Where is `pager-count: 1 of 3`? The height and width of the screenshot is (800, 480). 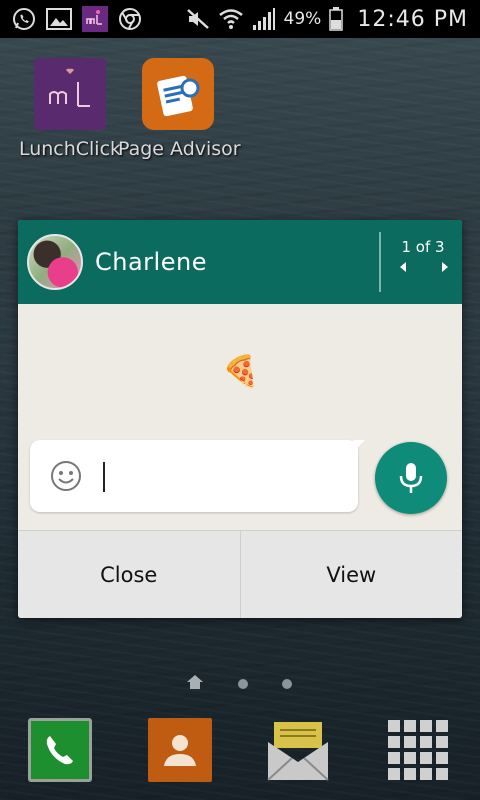 pager-count: 1 of 3 is located at coordinates (423, 247).